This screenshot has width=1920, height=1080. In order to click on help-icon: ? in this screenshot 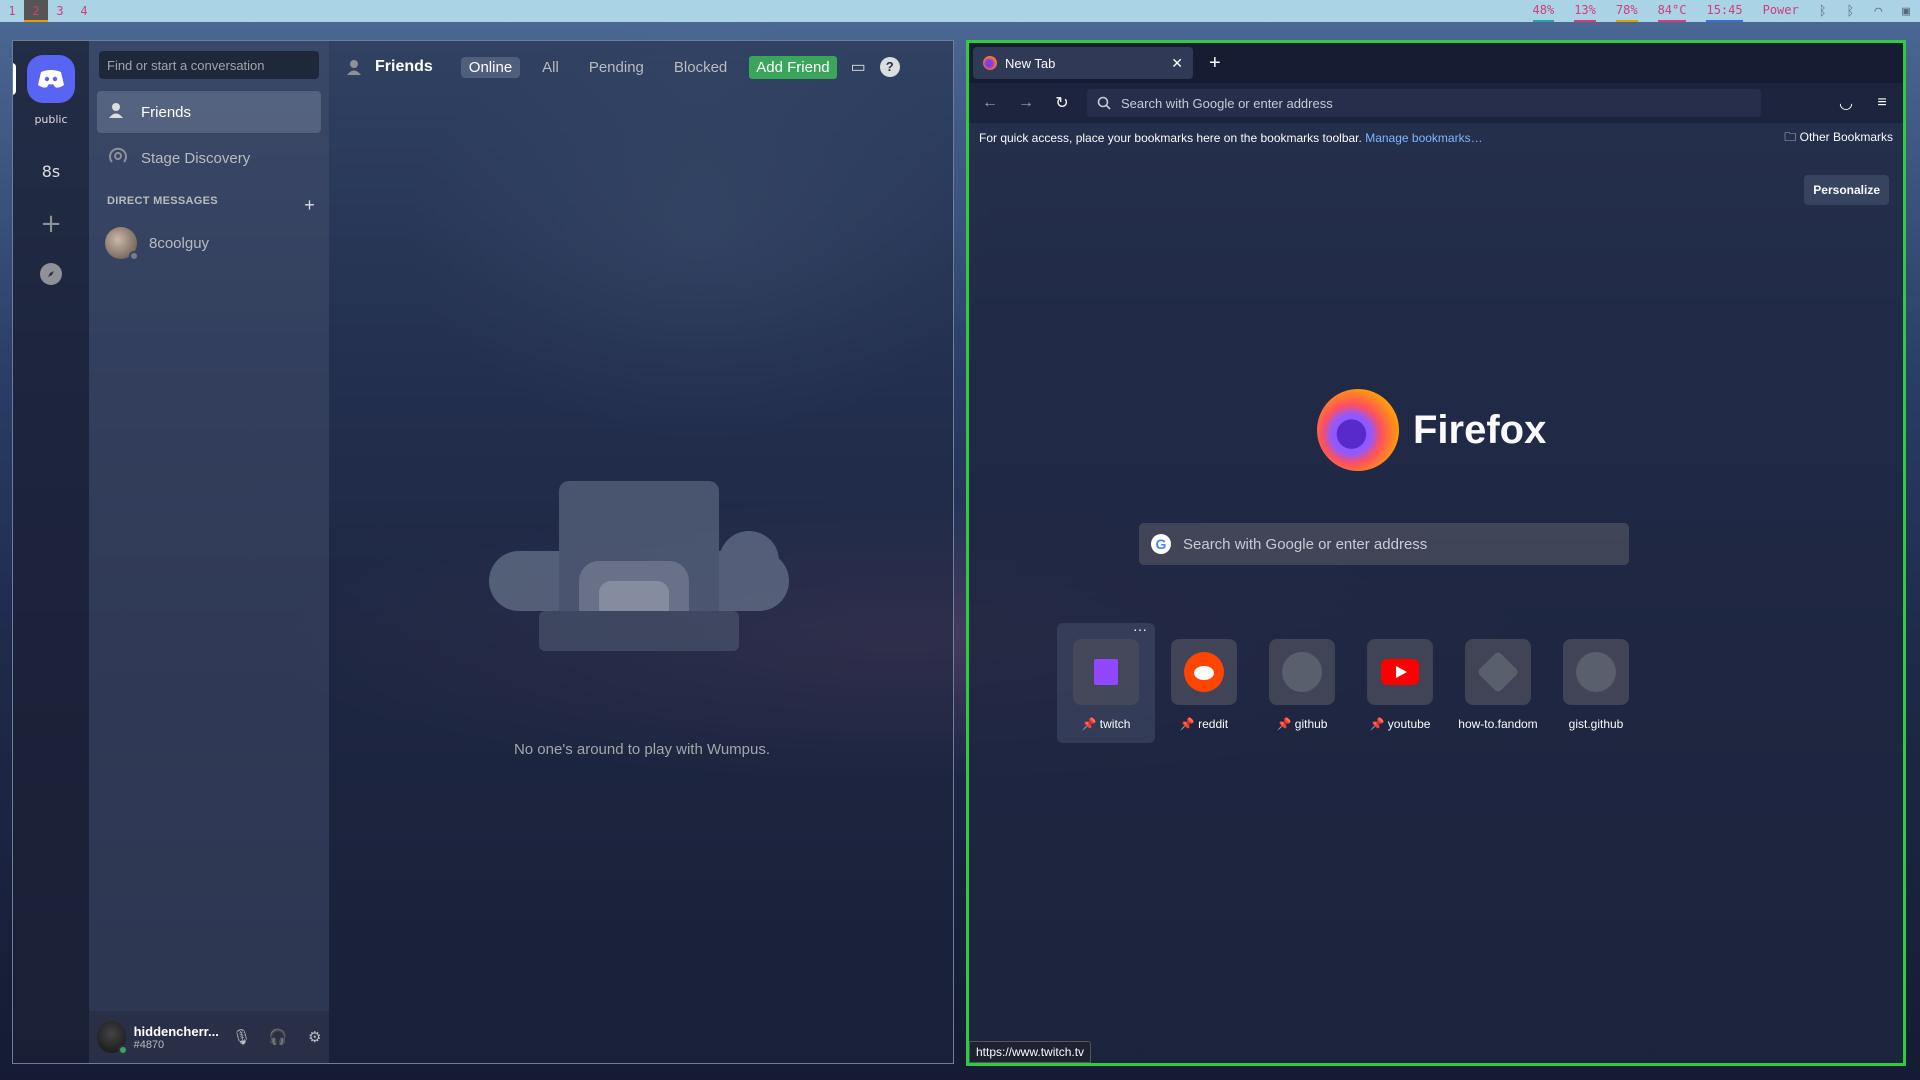, I will do `click(889, 67)`.